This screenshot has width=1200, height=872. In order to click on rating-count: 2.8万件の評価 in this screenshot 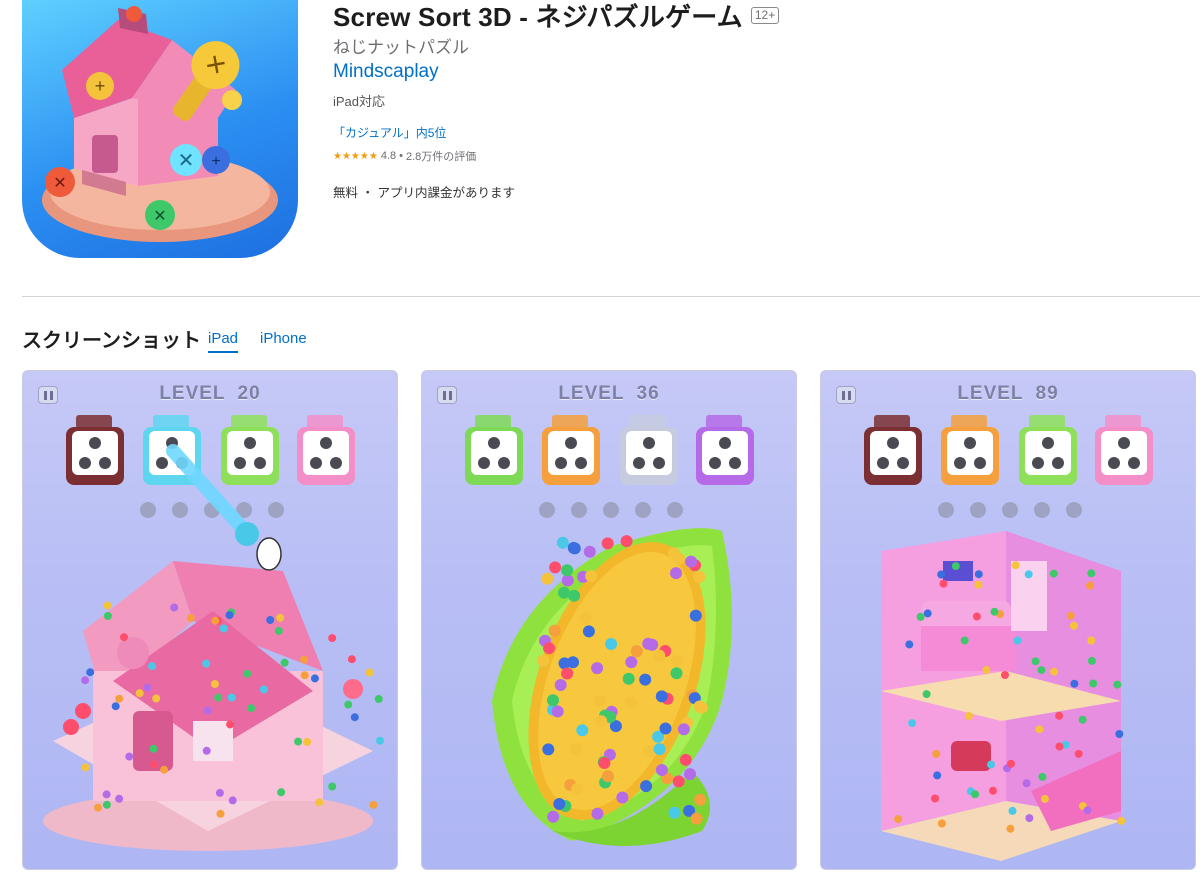, I will do `click(441, 157)`.